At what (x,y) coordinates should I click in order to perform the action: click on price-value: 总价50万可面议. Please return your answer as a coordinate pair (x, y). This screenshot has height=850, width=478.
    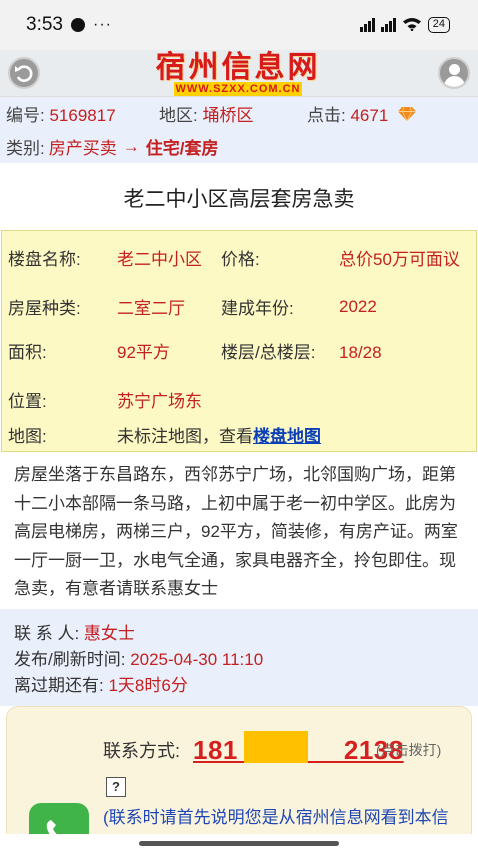
    Looking at the image, I should click on (399, 259).